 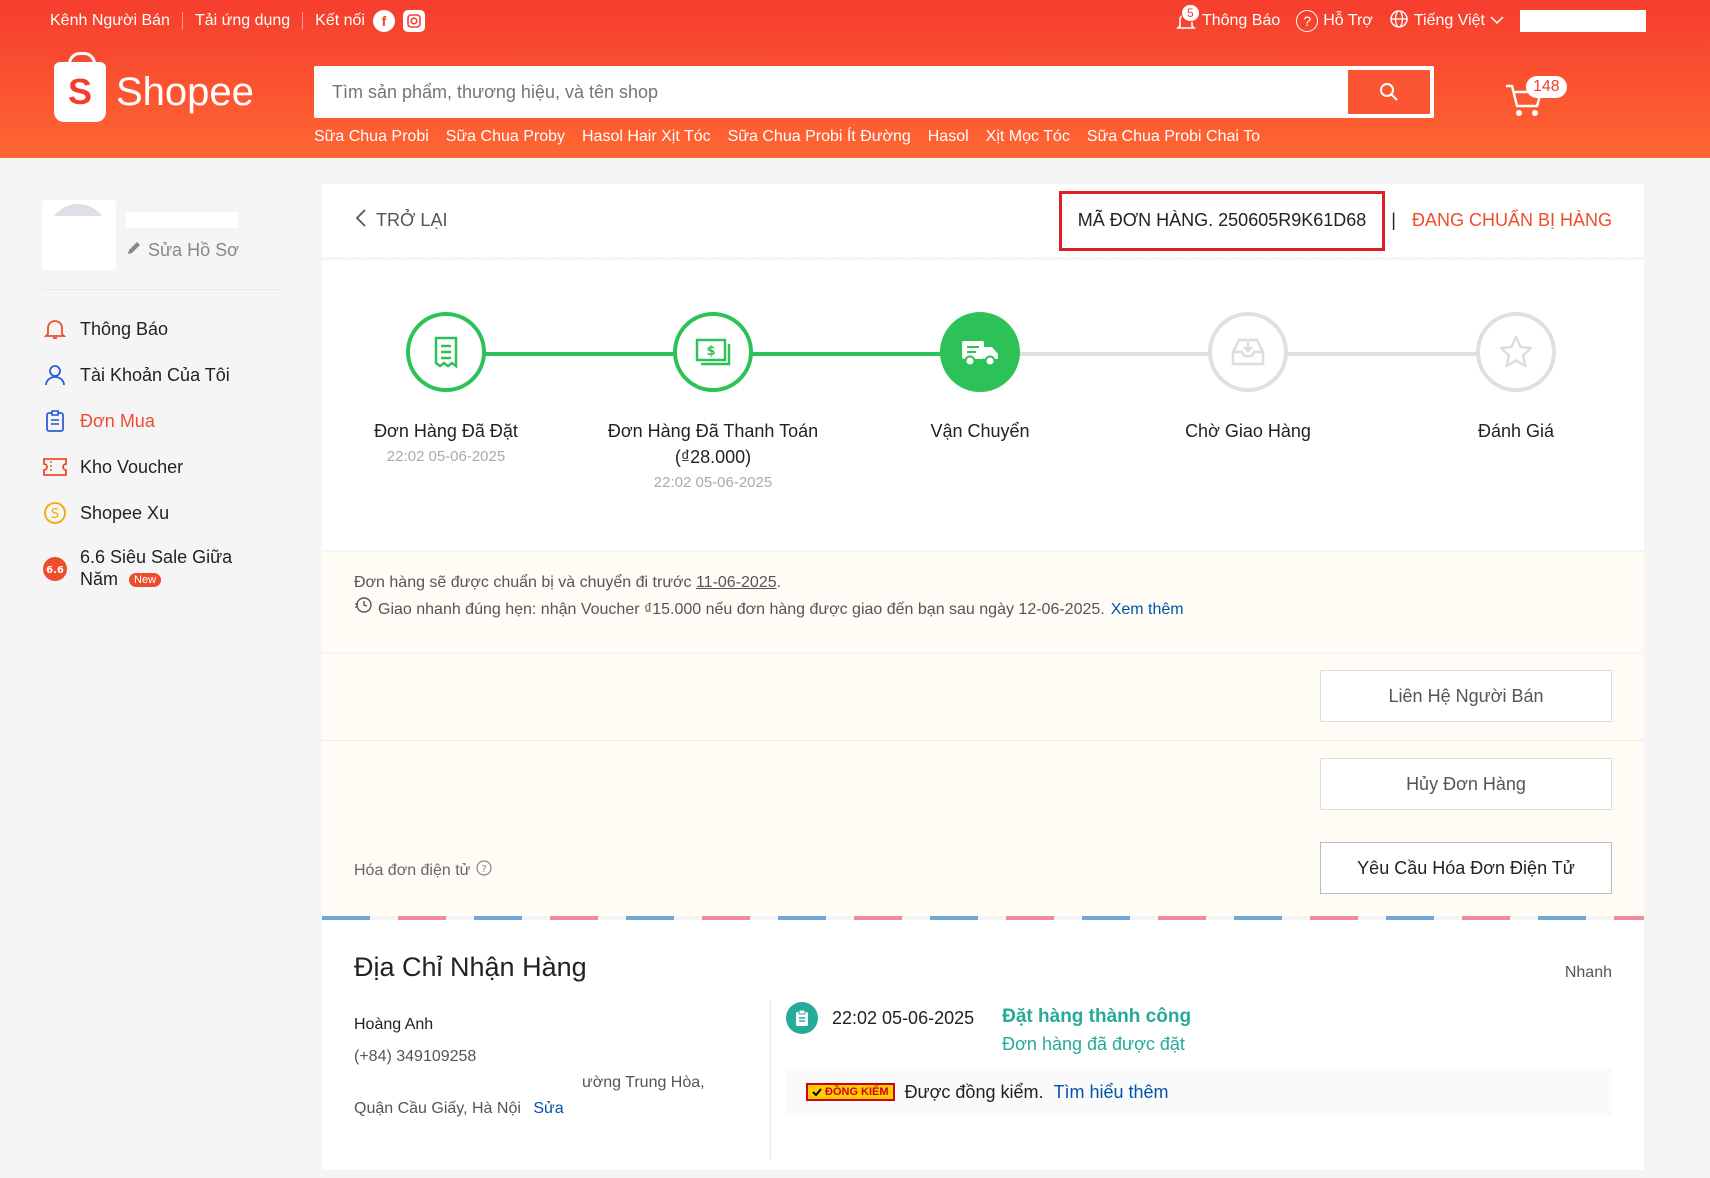 I want to click on shopee-logo: S Shopee, so click(x=154, y=87).